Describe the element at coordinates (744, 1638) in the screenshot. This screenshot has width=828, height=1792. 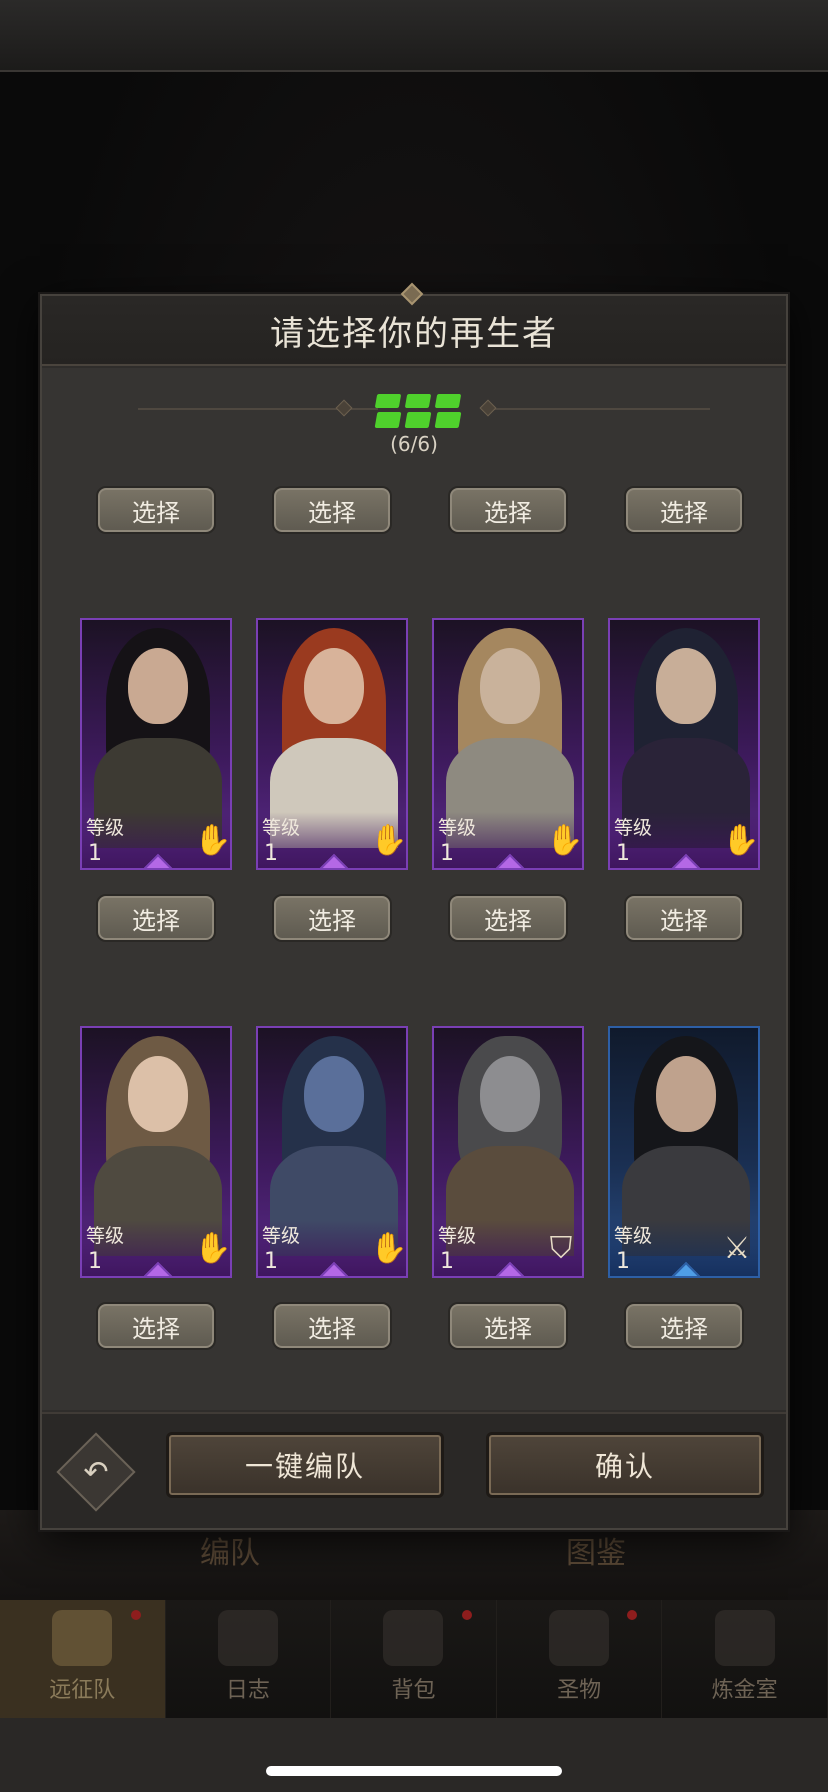
I see `alchemy-icon` at that location.